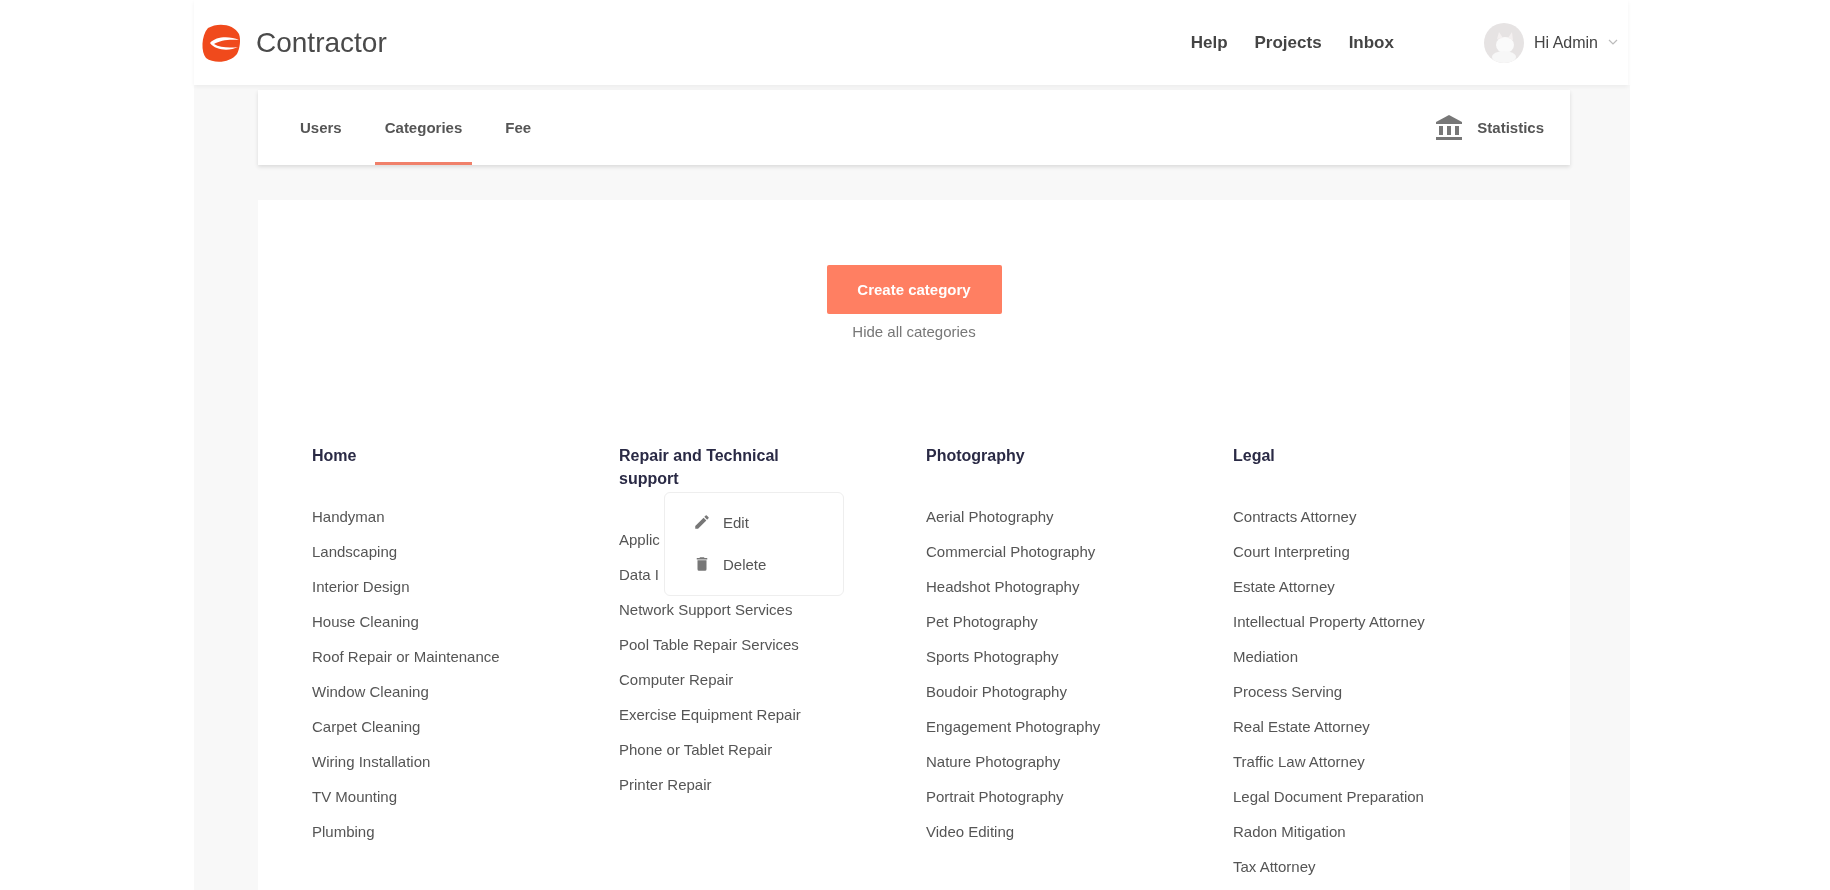 Image resolution: width=1830 pixels, height=890 pixels. I want to click on category-item: Portrait Photography, so click(1079, 796).